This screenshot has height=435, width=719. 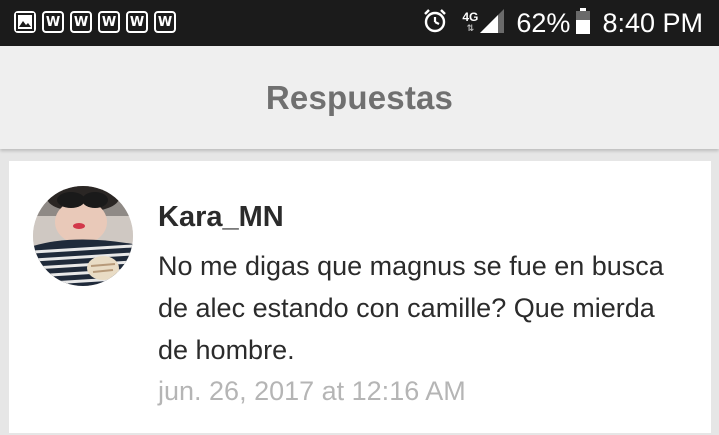 I want to click on alarm-icon, so click(x=435, y=23).